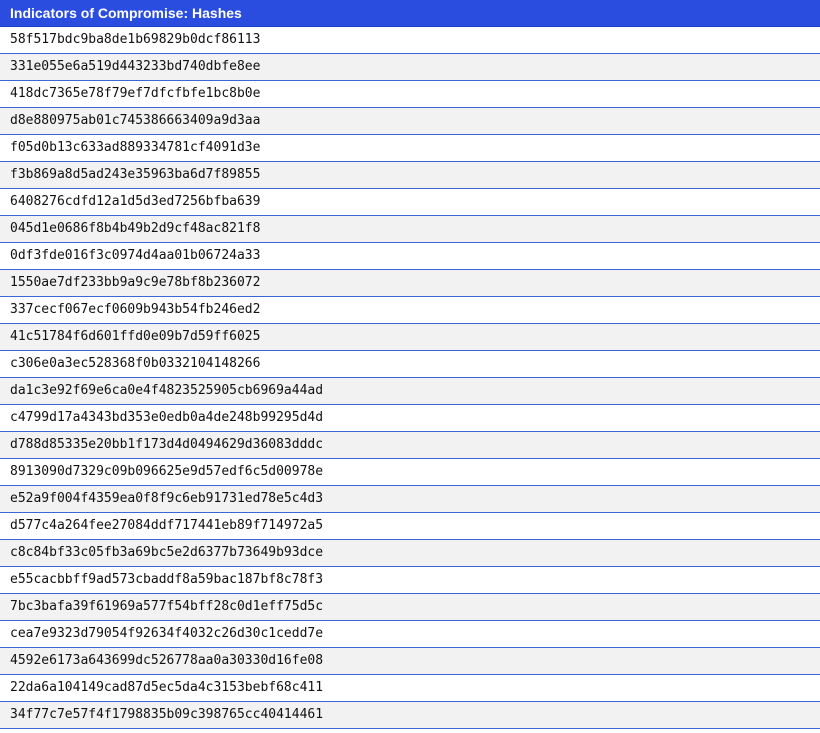  Describe the element at coordinates (410, 310) in the screenshot. I see `hash-row: 337cecf067ecf0609b943b54fb246ed2` at that location.